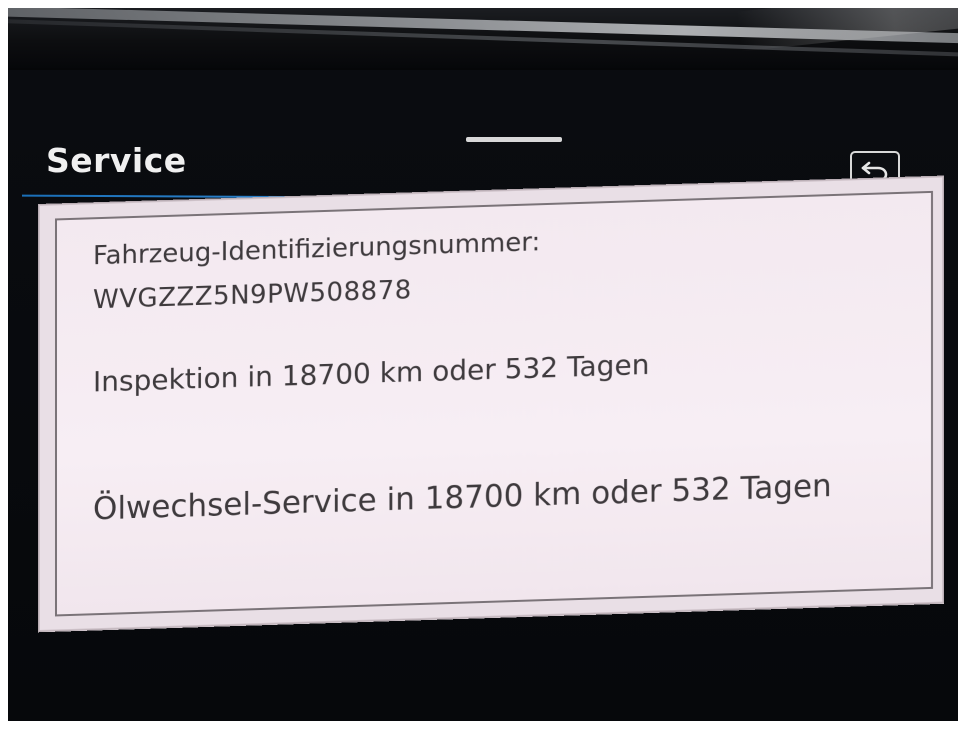 This screenshot has width=966, height=729. I want to click on page-title: Service, so click(116, 160).